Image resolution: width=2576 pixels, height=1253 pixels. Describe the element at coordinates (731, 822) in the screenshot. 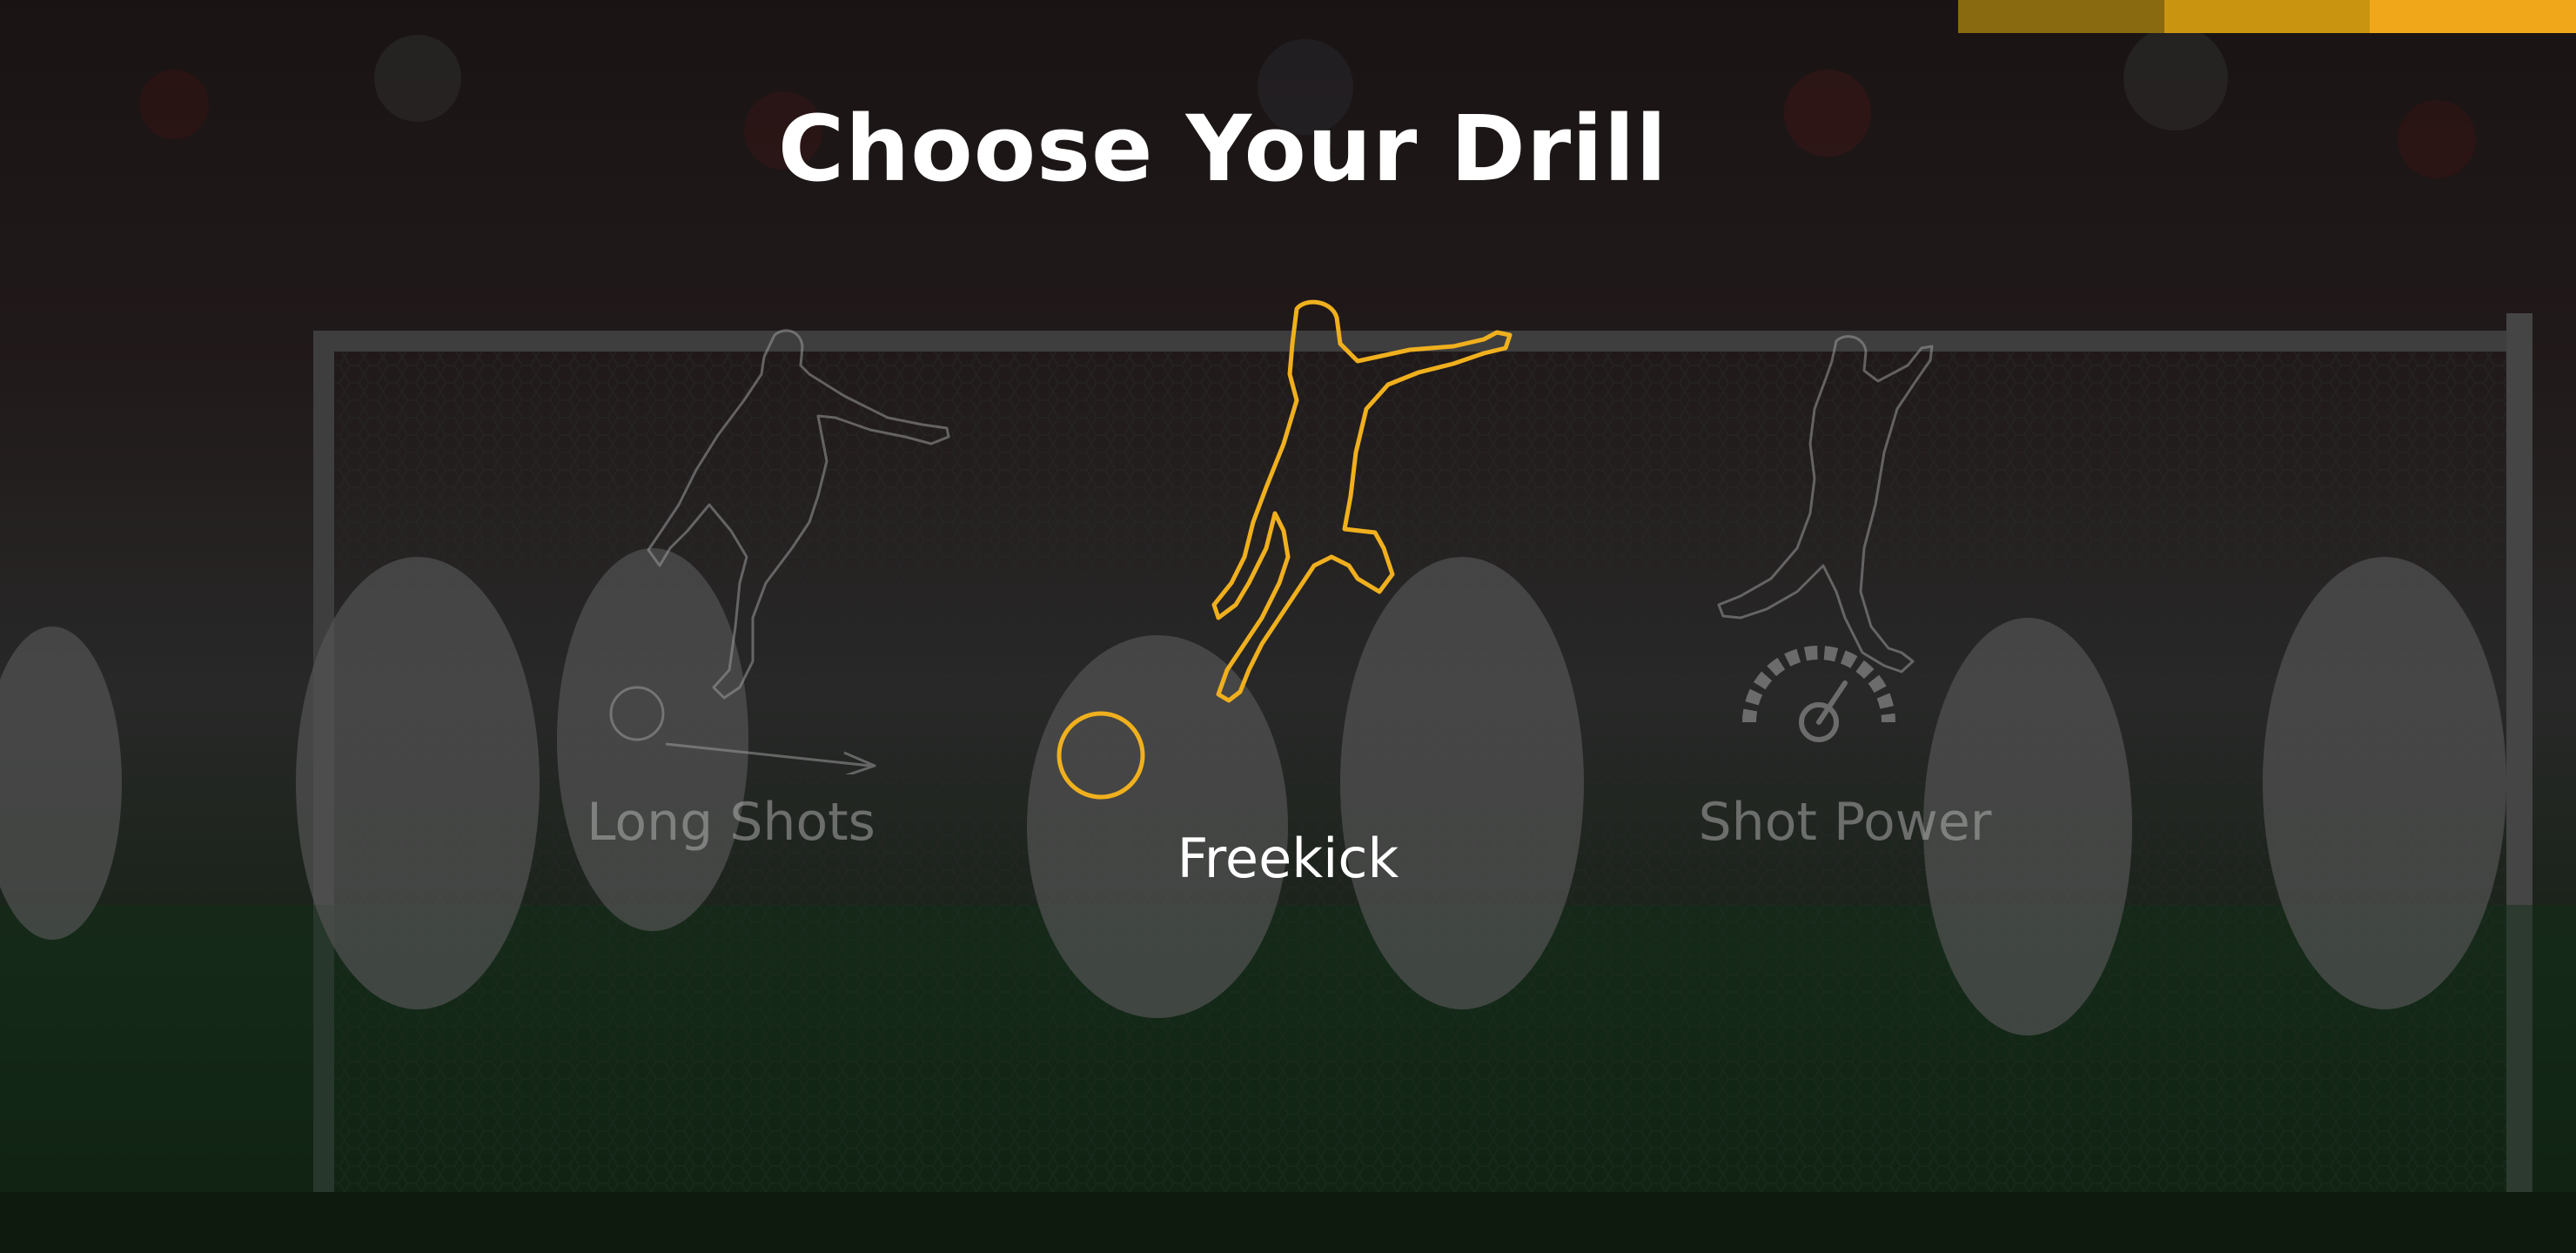

I see `drill-label-long-shots: Long Shots` at that location.